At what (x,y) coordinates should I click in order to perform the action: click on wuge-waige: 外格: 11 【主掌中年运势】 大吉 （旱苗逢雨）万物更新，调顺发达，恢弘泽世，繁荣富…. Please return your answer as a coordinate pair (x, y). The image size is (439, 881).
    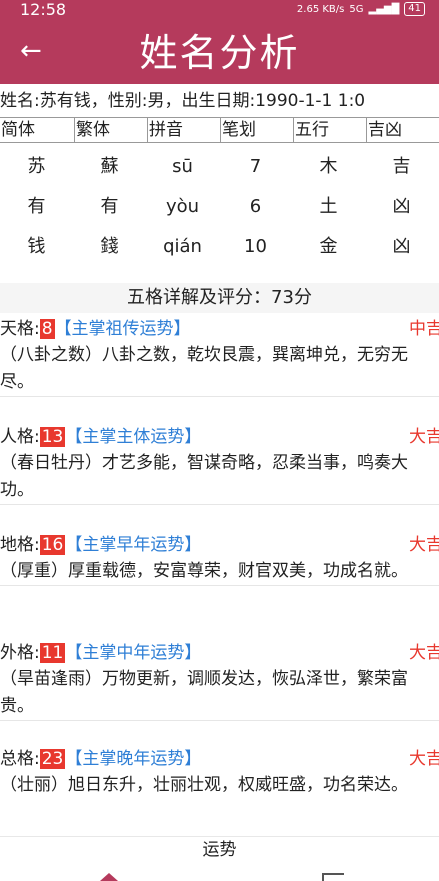
    Looking at the image, I should click on (219, 680).